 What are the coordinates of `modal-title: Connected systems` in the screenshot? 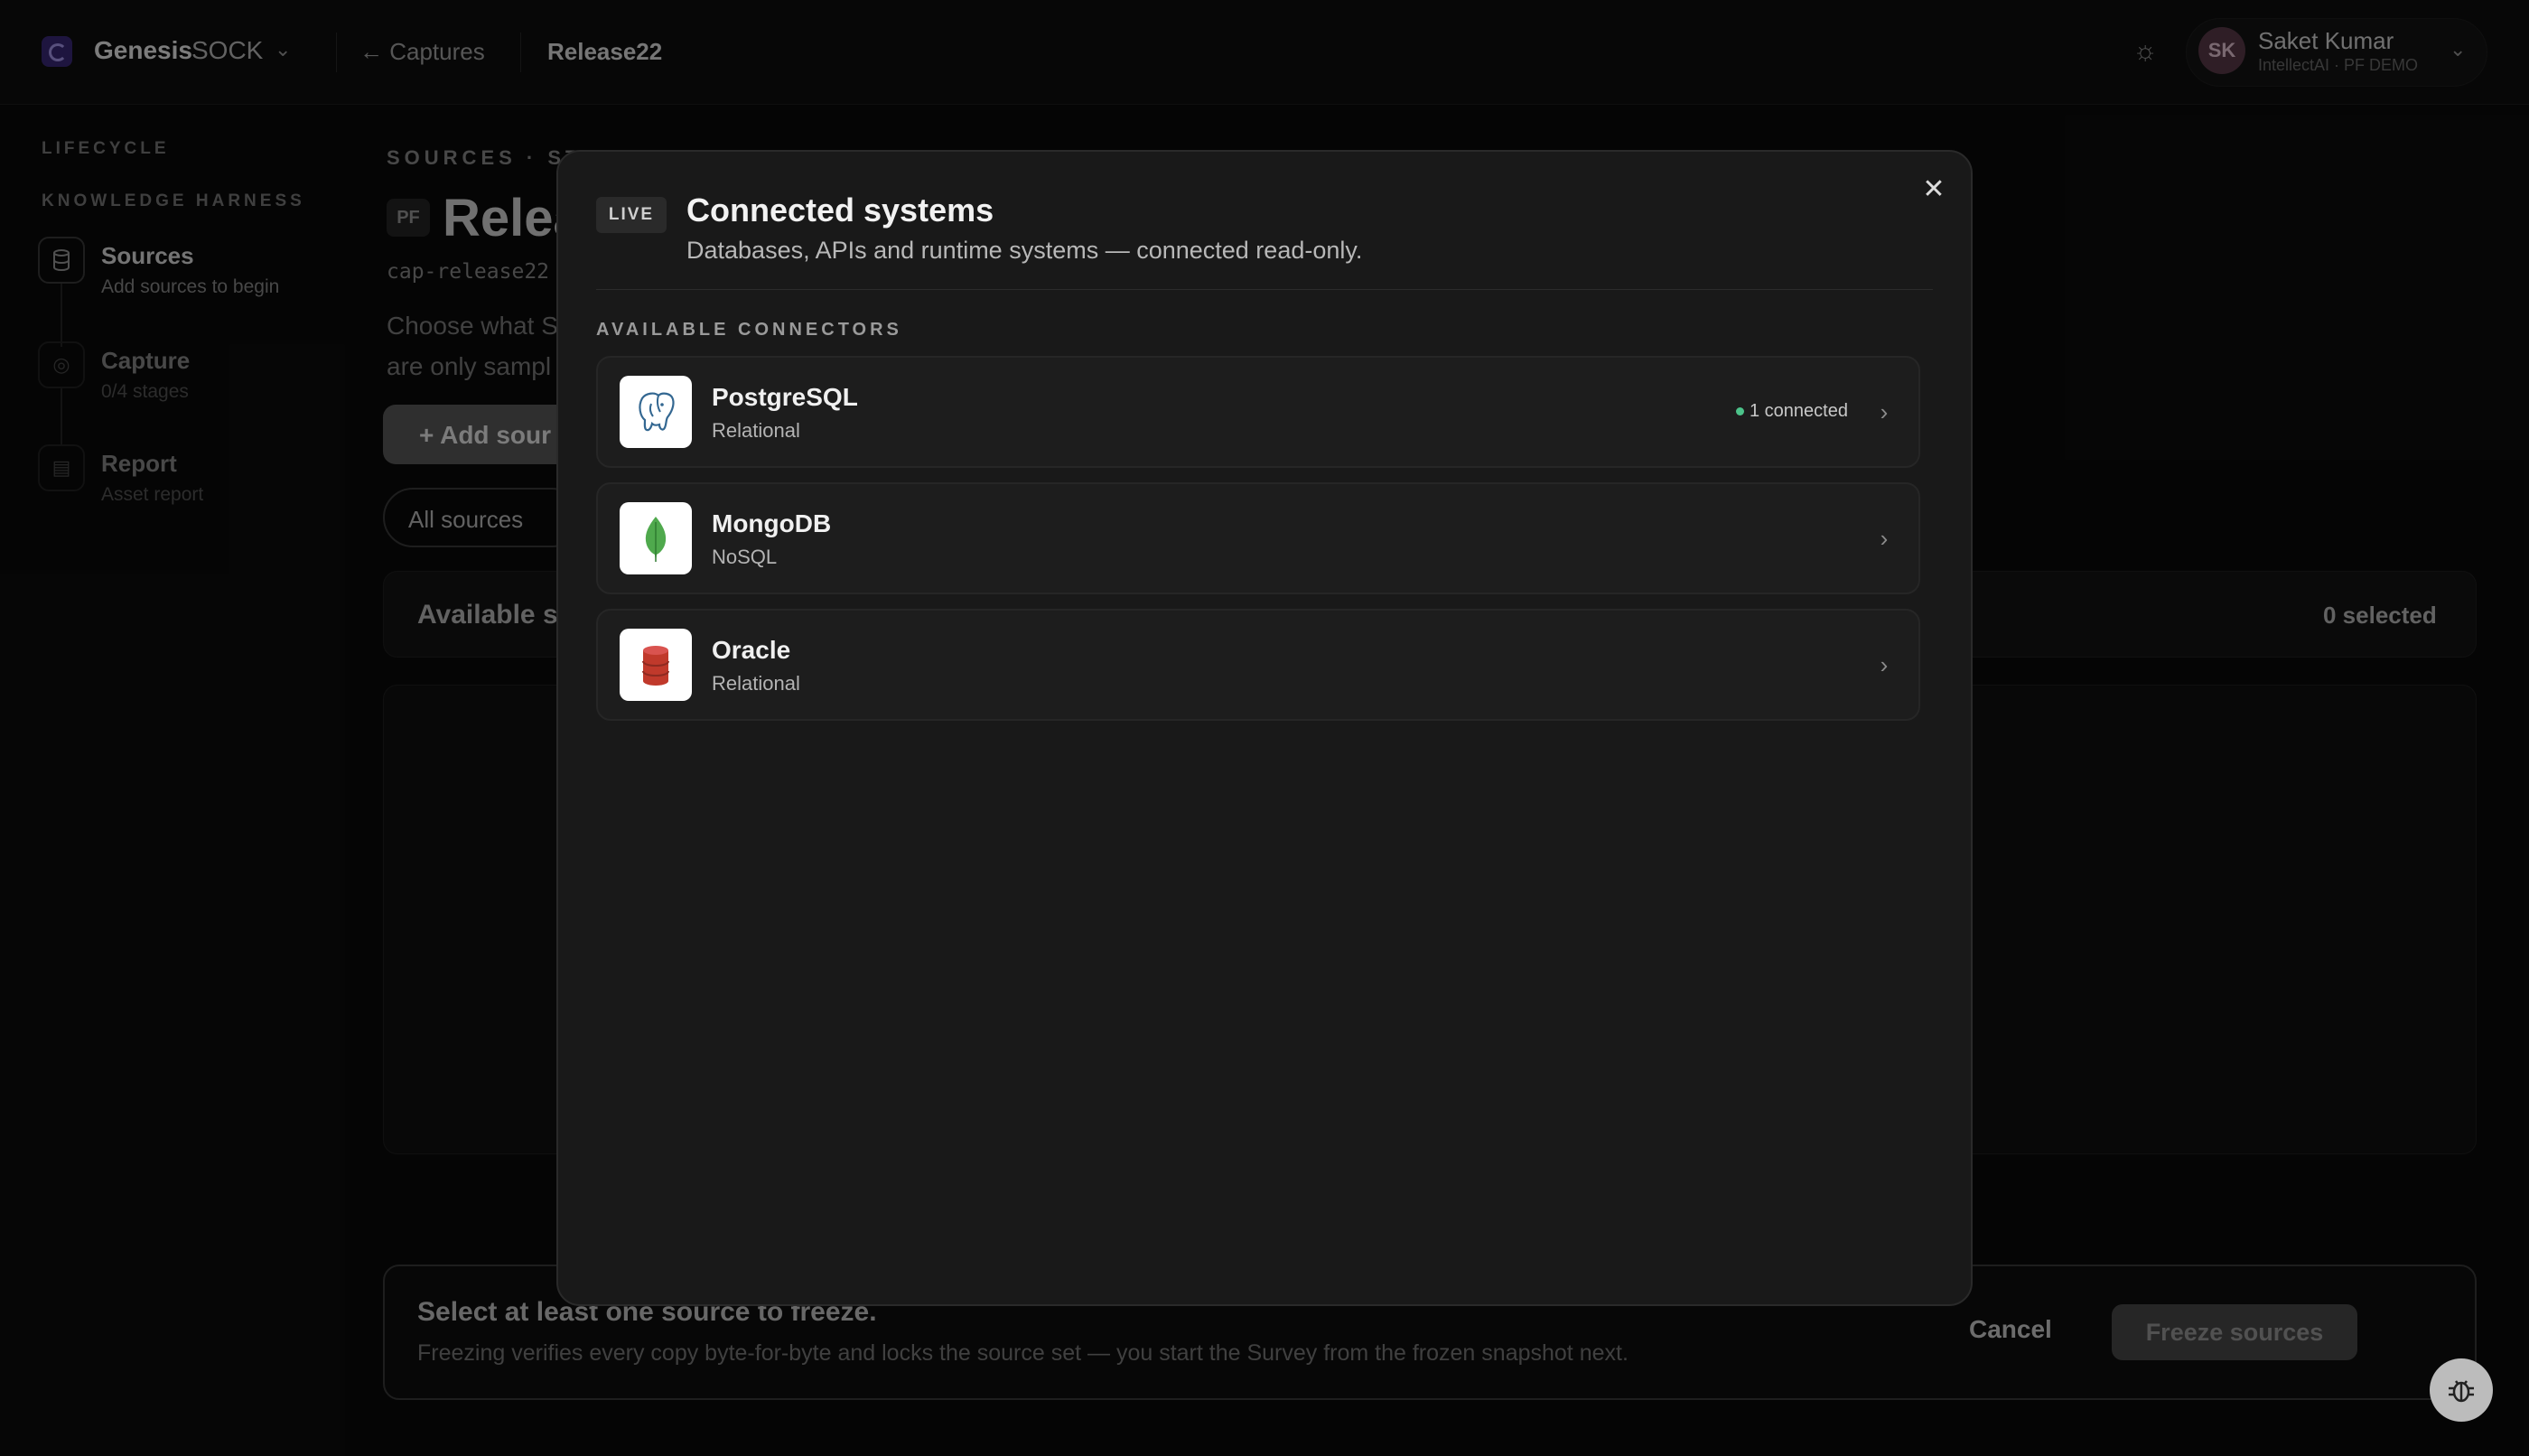 It's located at (840, 210).